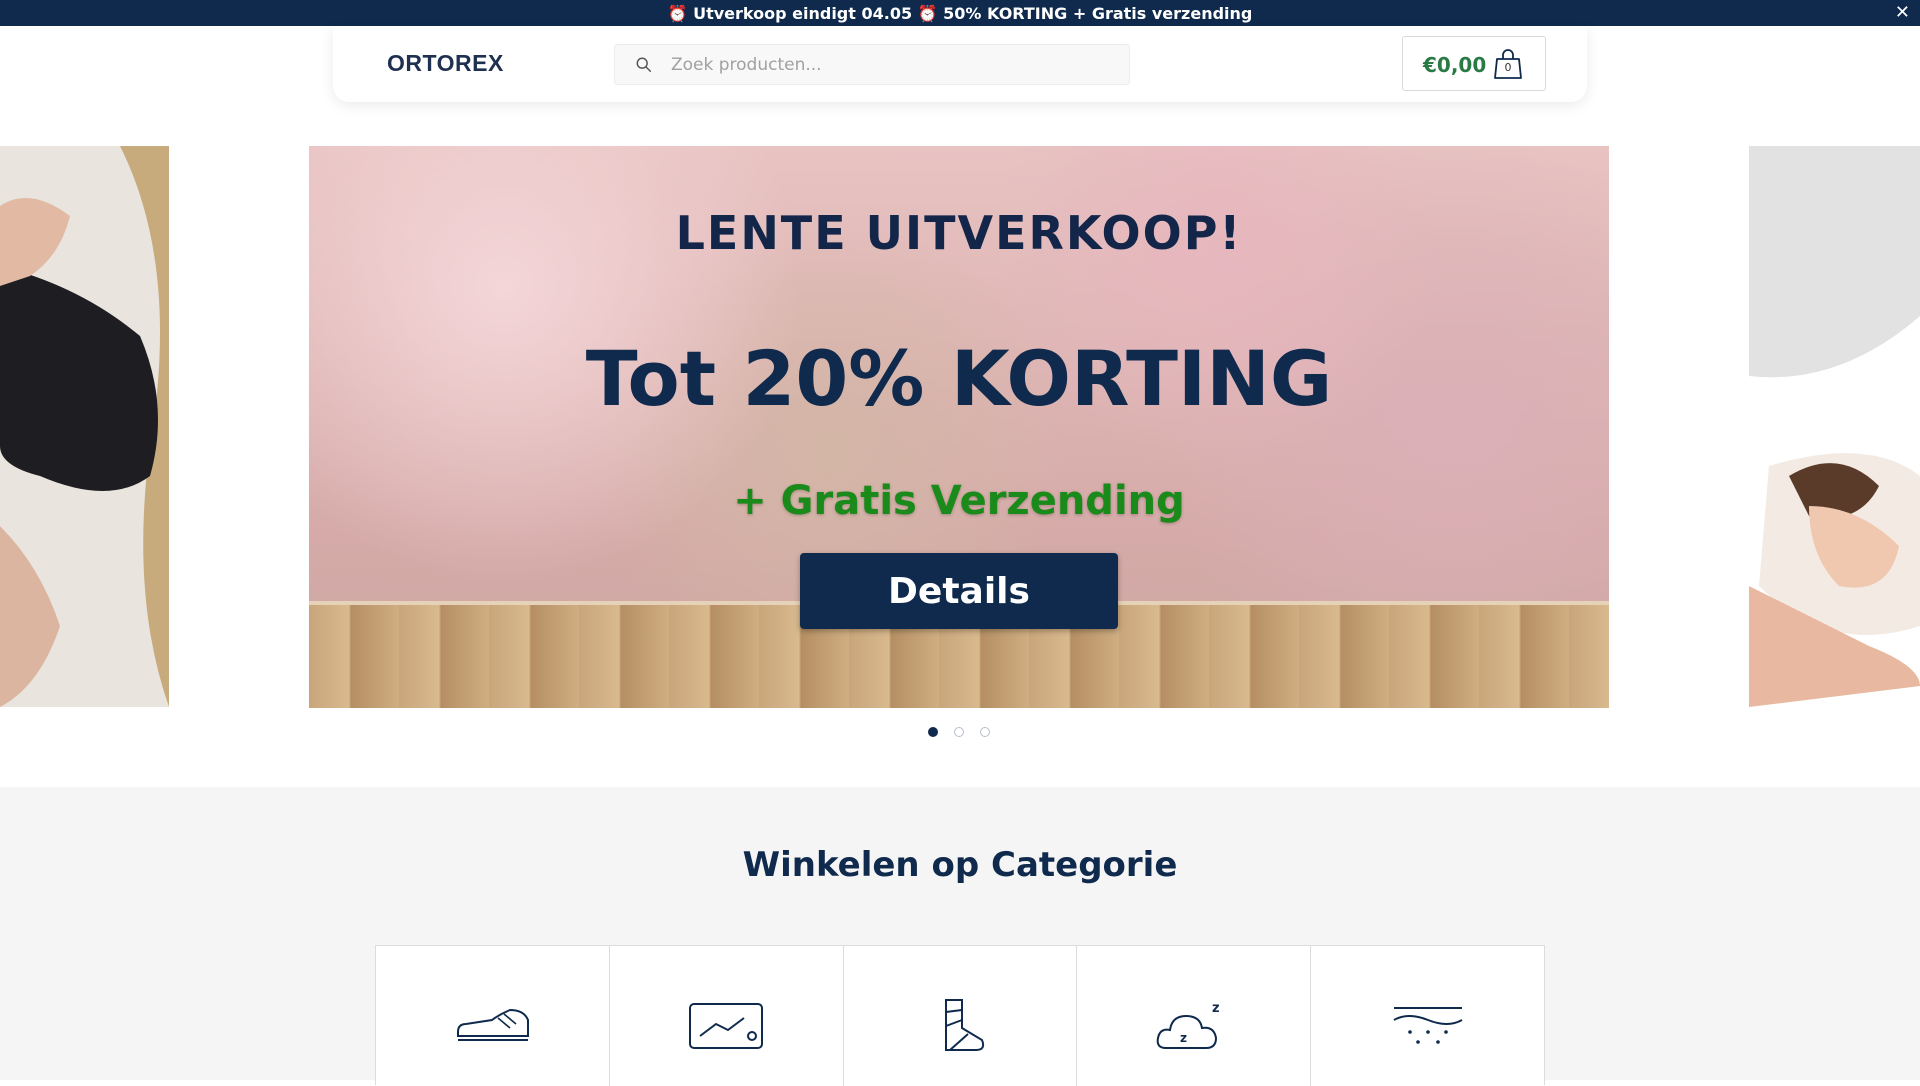 Image resolution: width=1920 pixels, height=1086 pixels. Describe the element at coordinates (1508, 67) in the screenshot. I see `cart-count: 0` at that location.